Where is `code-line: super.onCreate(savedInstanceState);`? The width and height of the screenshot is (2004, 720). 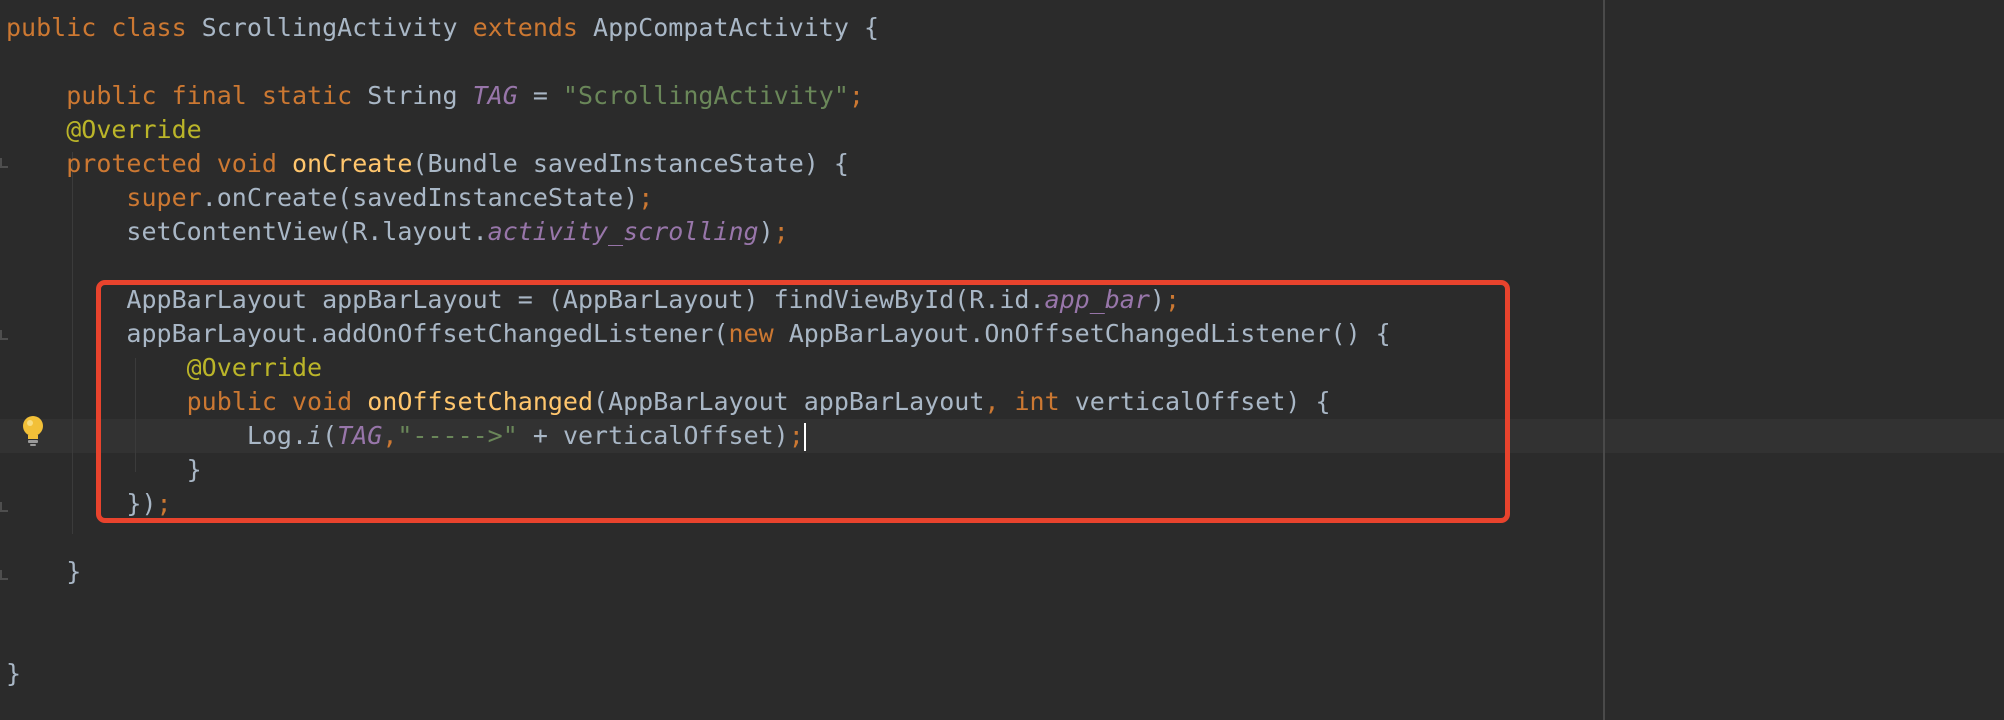
code-line: super.onCreate(savedInstanceState); is located at coordinates (329, 198).